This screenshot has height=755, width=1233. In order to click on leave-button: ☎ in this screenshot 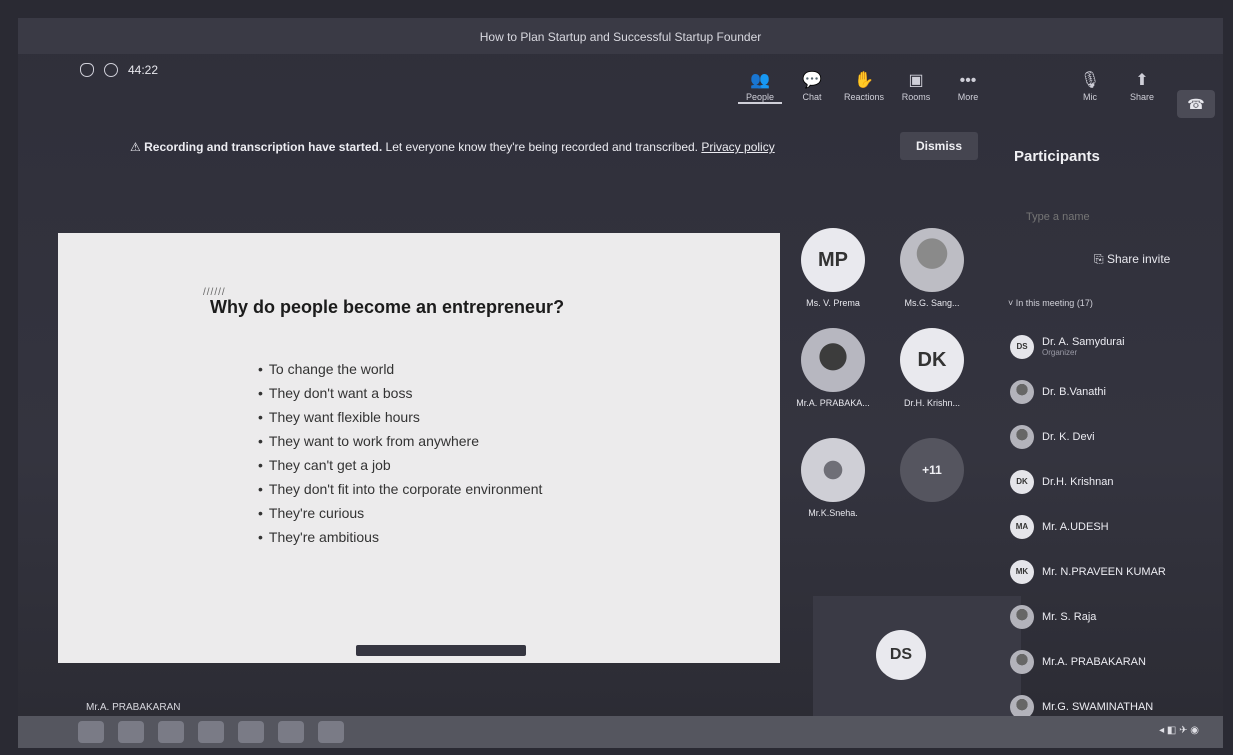, I will do `click(1196, 104)`.